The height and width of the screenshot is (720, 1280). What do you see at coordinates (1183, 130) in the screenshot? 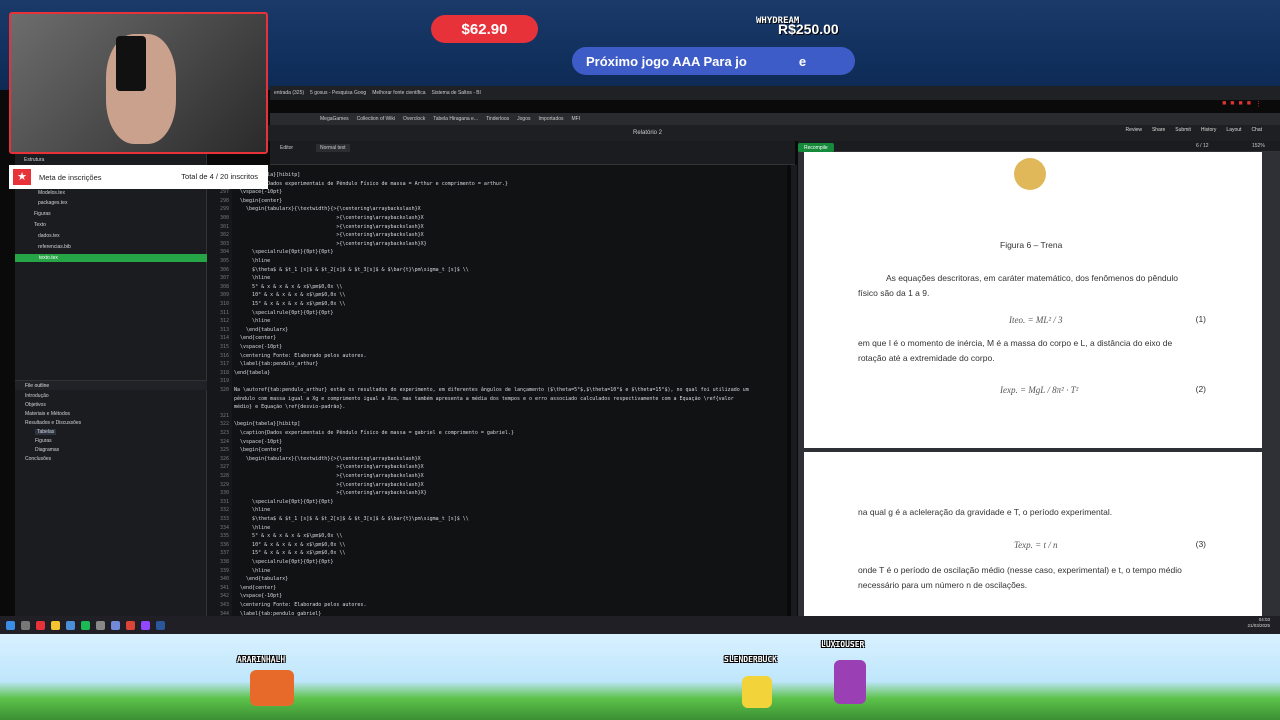
I see `submit-button: Submit` at bounding box center [1183, 130].